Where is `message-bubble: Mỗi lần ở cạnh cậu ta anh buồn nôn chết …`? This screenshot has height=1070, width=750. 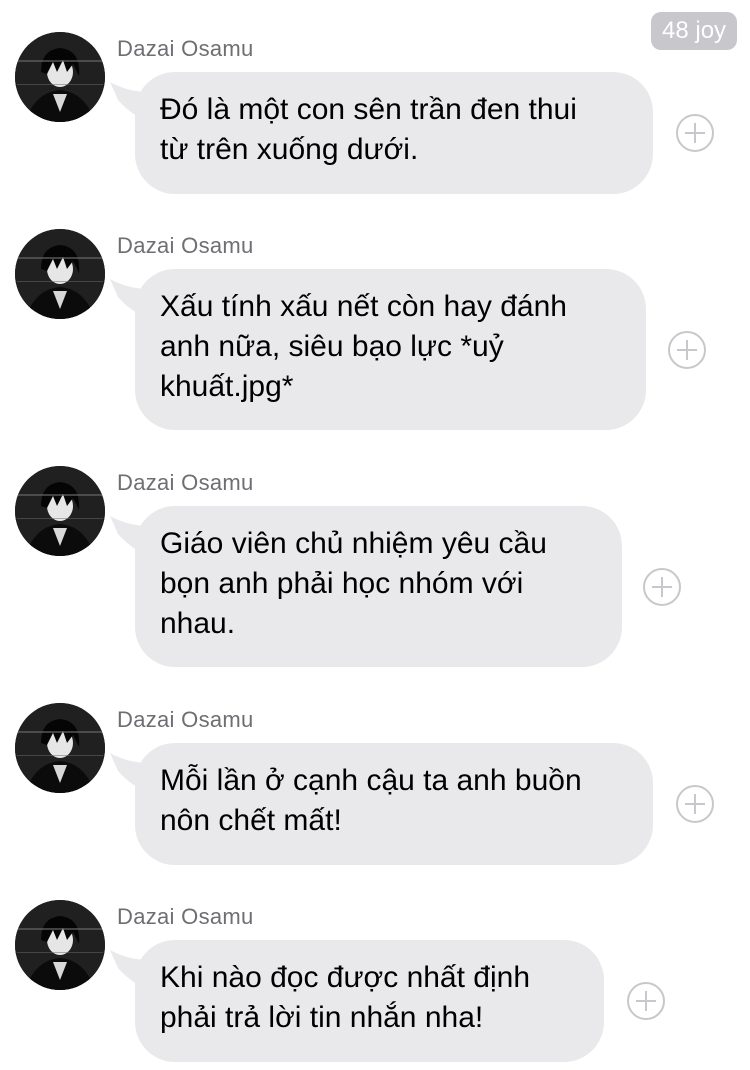
message-bubble: Mỗi lần ở cạnh cậu ta anh buồn nôn chết … is located at coordinates (394, 804).